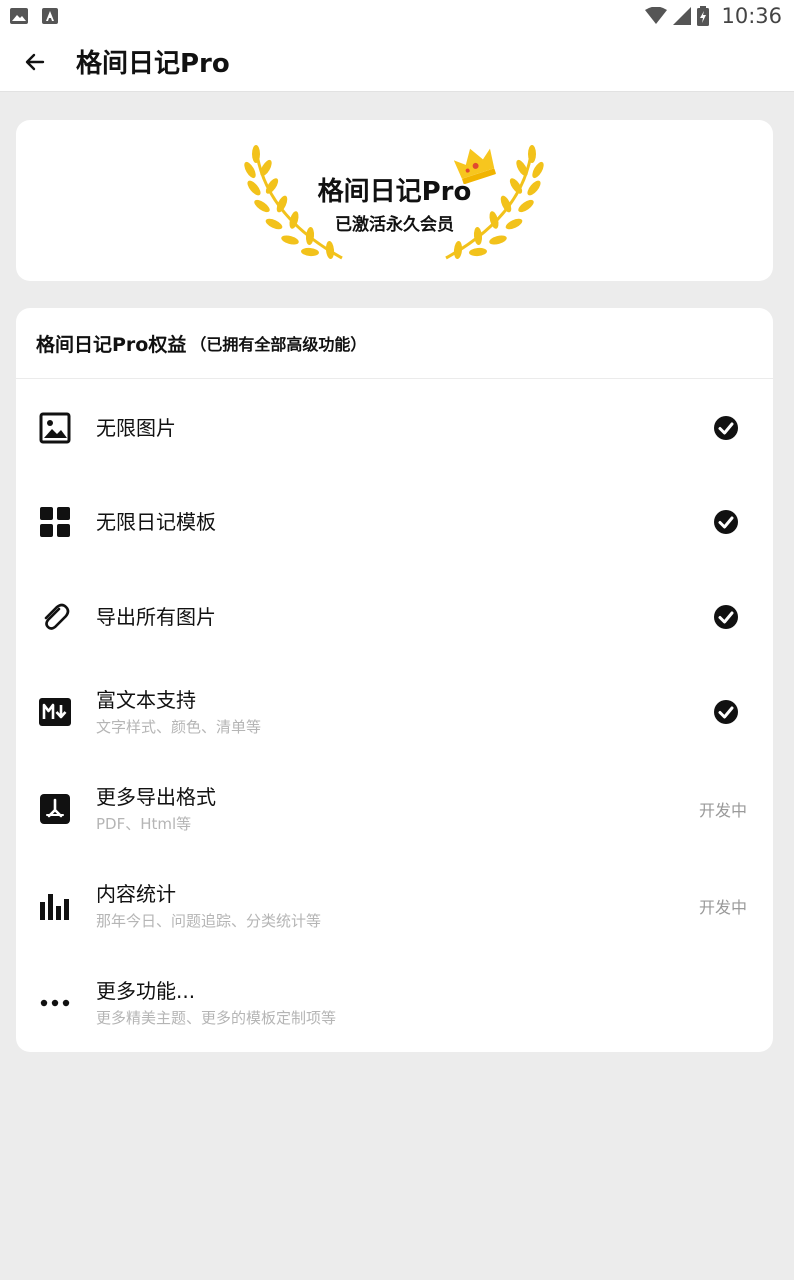 The image size is (794, 1280). What do you see at coordinates (394, 343) in the screenshot?
I see `benefits-header: 格间日记Pro权益 （已拥有全部高级功能）` at bounding box center [394, 343].